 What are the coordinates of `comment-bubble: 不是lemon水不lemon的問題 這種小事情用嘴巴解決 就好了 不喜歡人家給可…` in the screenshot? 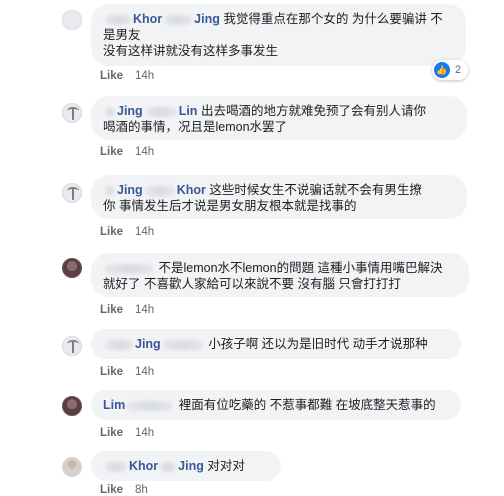 It's located at (280, 275).